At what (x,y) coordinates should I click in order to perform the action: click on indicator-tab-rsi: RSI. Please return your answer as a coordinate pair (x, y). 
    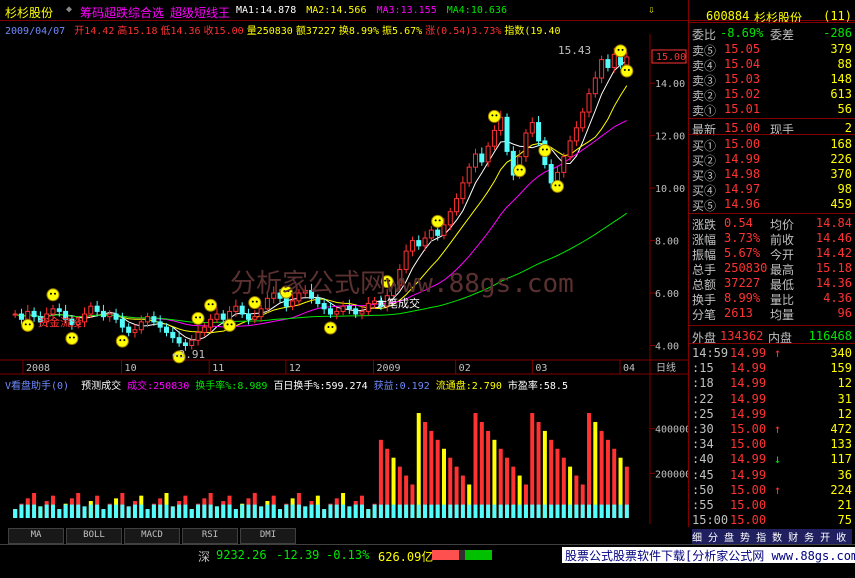
    Looking at the image, I should click on (210, 536).